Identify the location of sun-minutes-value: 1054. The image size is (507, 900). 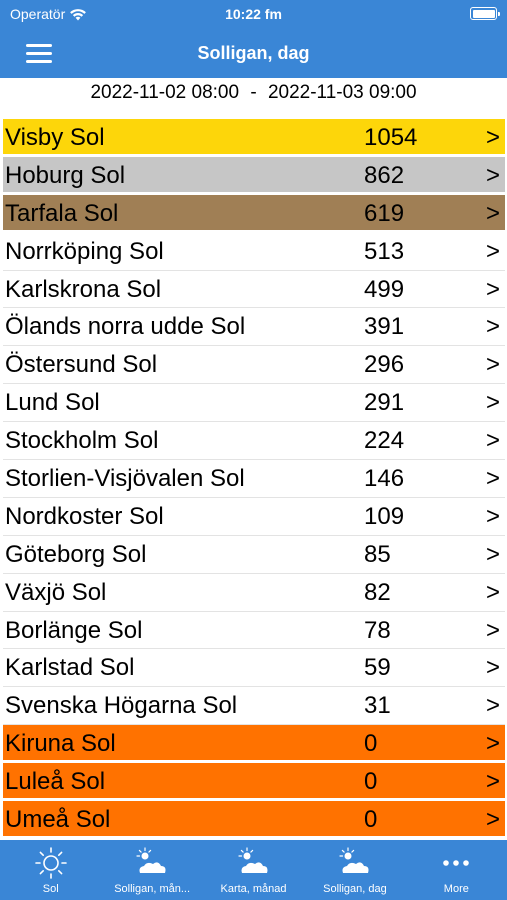
(391, 137).